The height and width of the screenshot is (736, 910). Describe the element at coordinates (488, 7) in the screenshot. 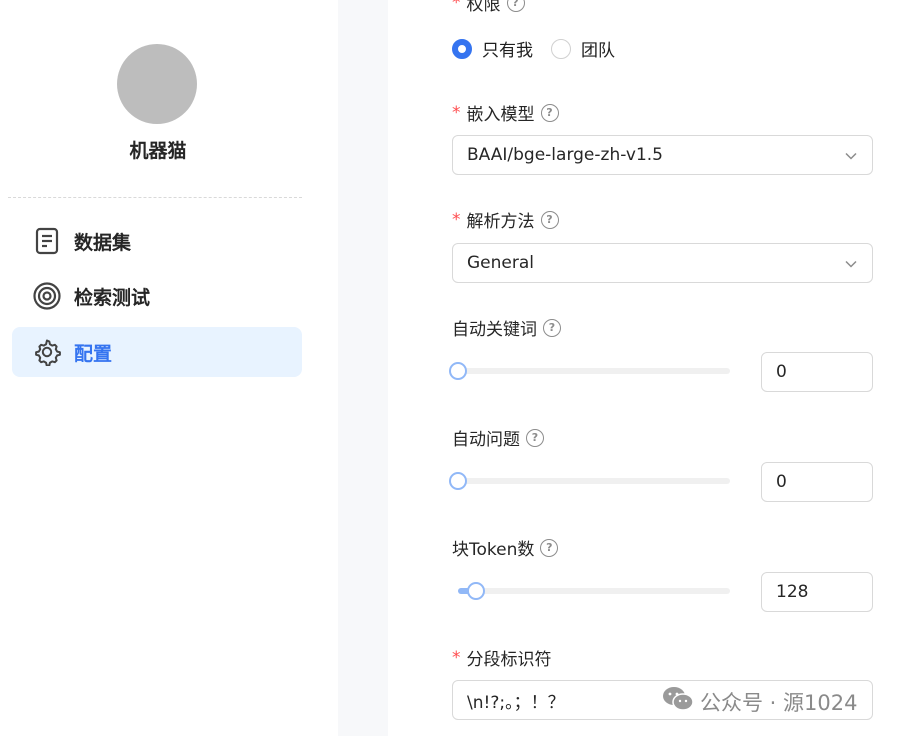

I see `permission-label: * 权限 ?` at that location.